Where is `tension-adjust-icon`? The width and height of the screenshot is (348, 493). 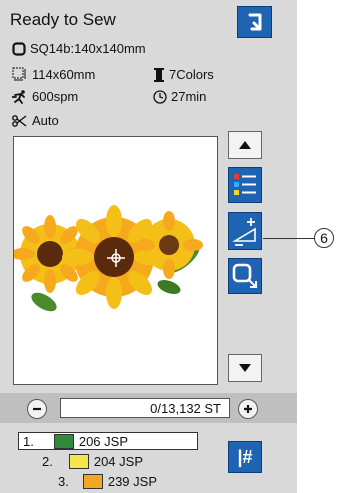 tension-adjust-icon is located at coordinates (244, 232).